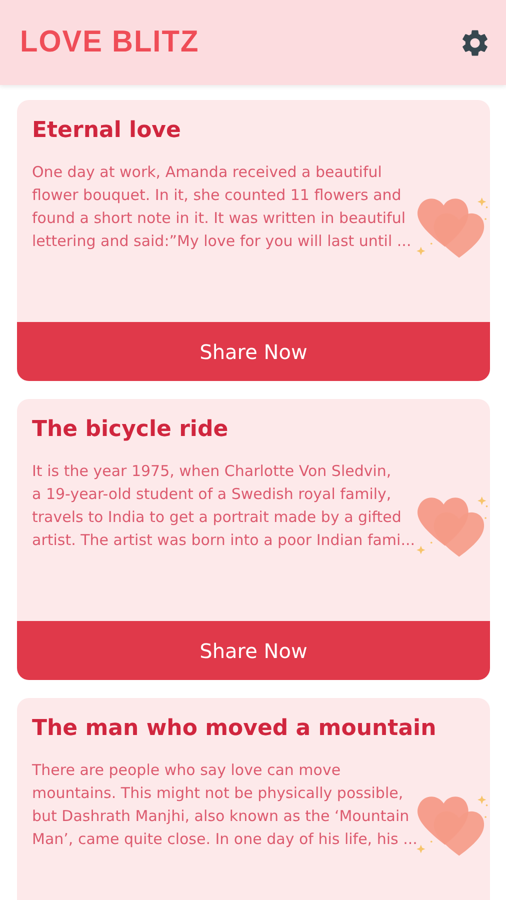 The width and height of the screenshot is (506, 900). I want to click on story-title: The man who moved a mountain, so click(235, 728).